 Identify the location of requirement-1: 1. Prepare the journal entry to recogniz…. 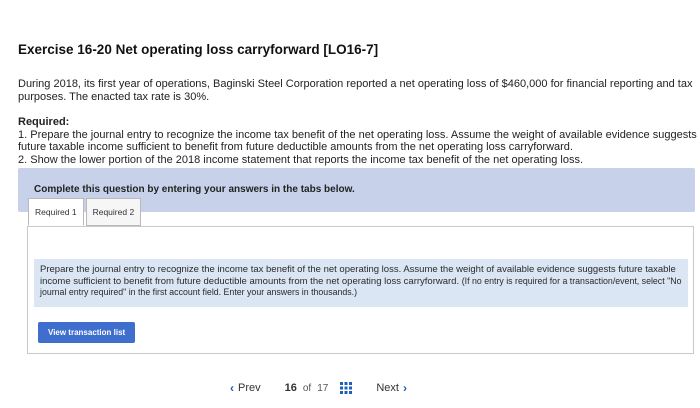
(357, 141).